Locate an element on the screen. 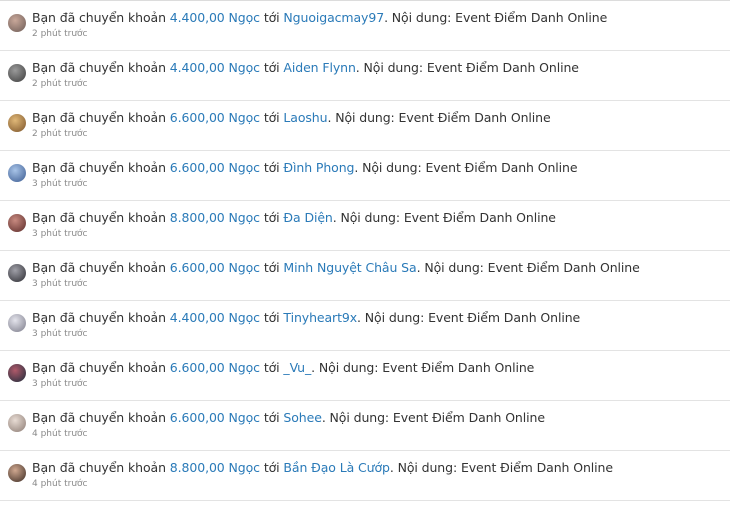  recipient-link: Aiden Flynn is located at coordinates (319, 67).